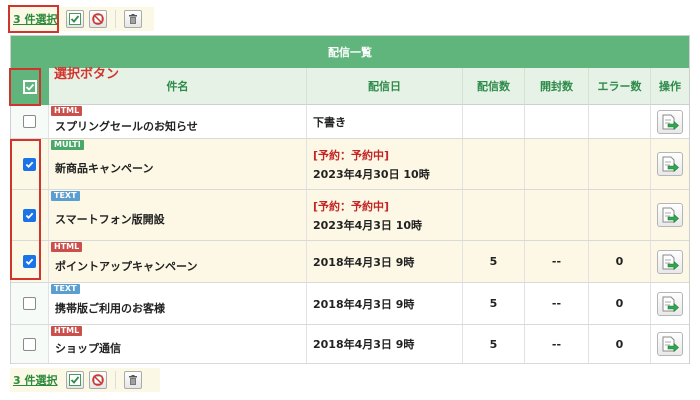 The height and width of the screenshot is (400, 700). I want to click on subject-cell: HTML ショップ通信, so click(178, 344).